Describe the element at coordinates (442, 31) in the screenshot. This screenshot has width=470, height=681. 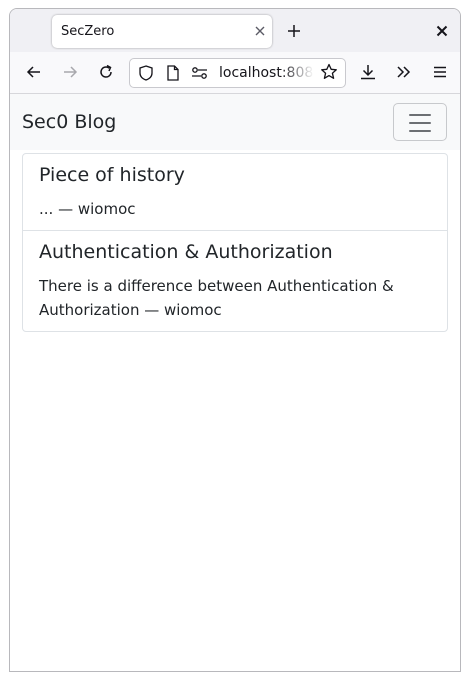
I see `window-close-icon` at that location.